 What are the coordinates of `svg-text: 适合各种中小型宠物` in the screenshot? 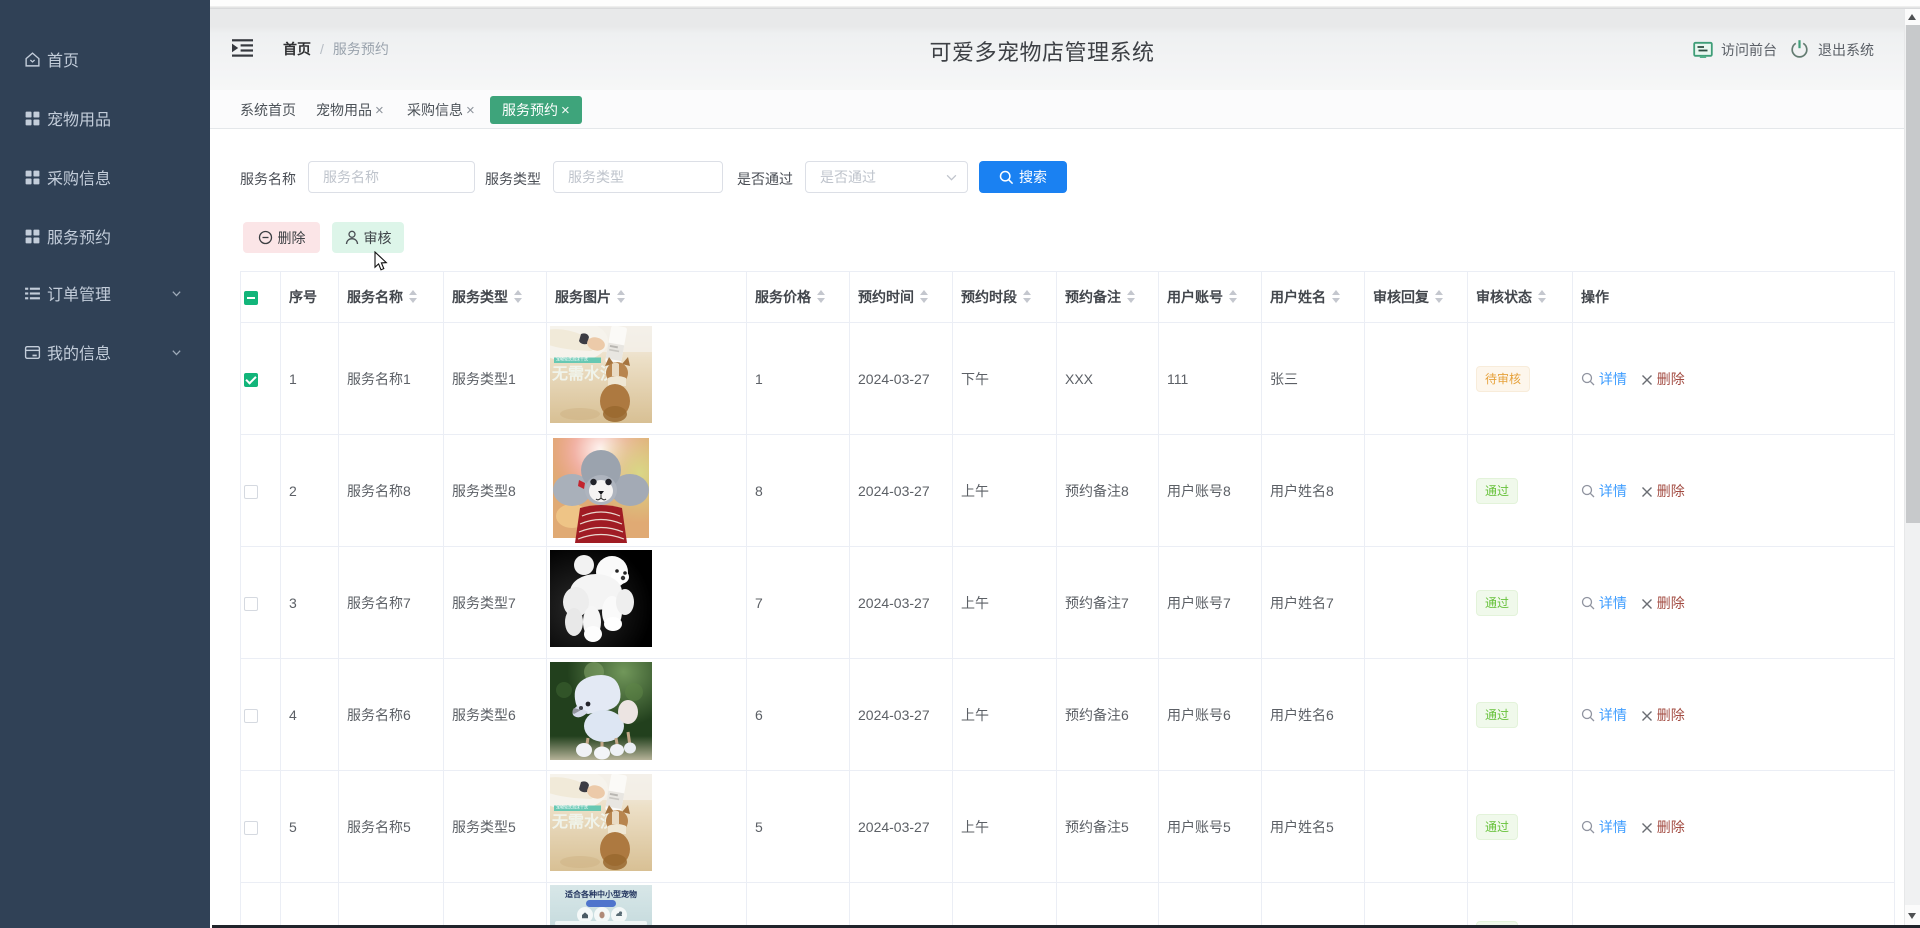 It's located at (601, 894).